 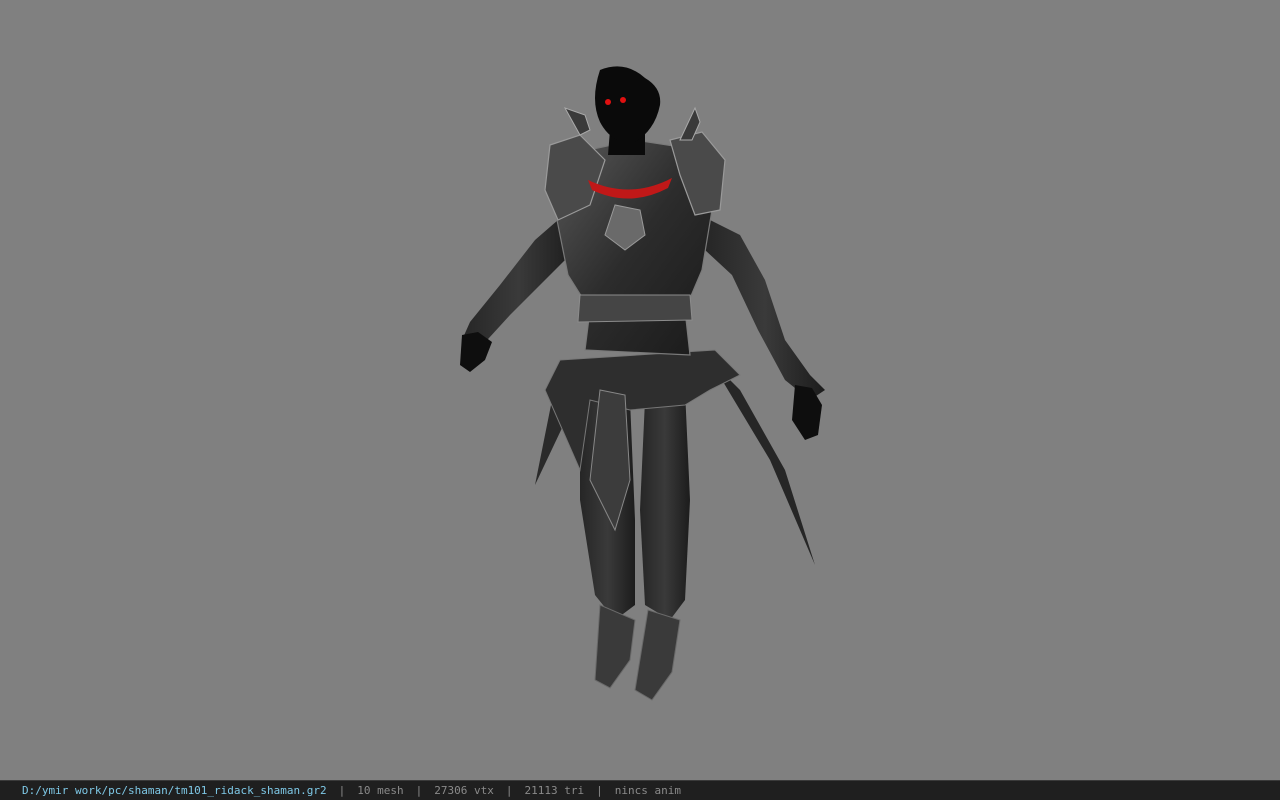 What do you see at coordinates (554, 790) in the screenshot?
I see `triangle-count: 21113 tri` at bounding box center [554, 790].